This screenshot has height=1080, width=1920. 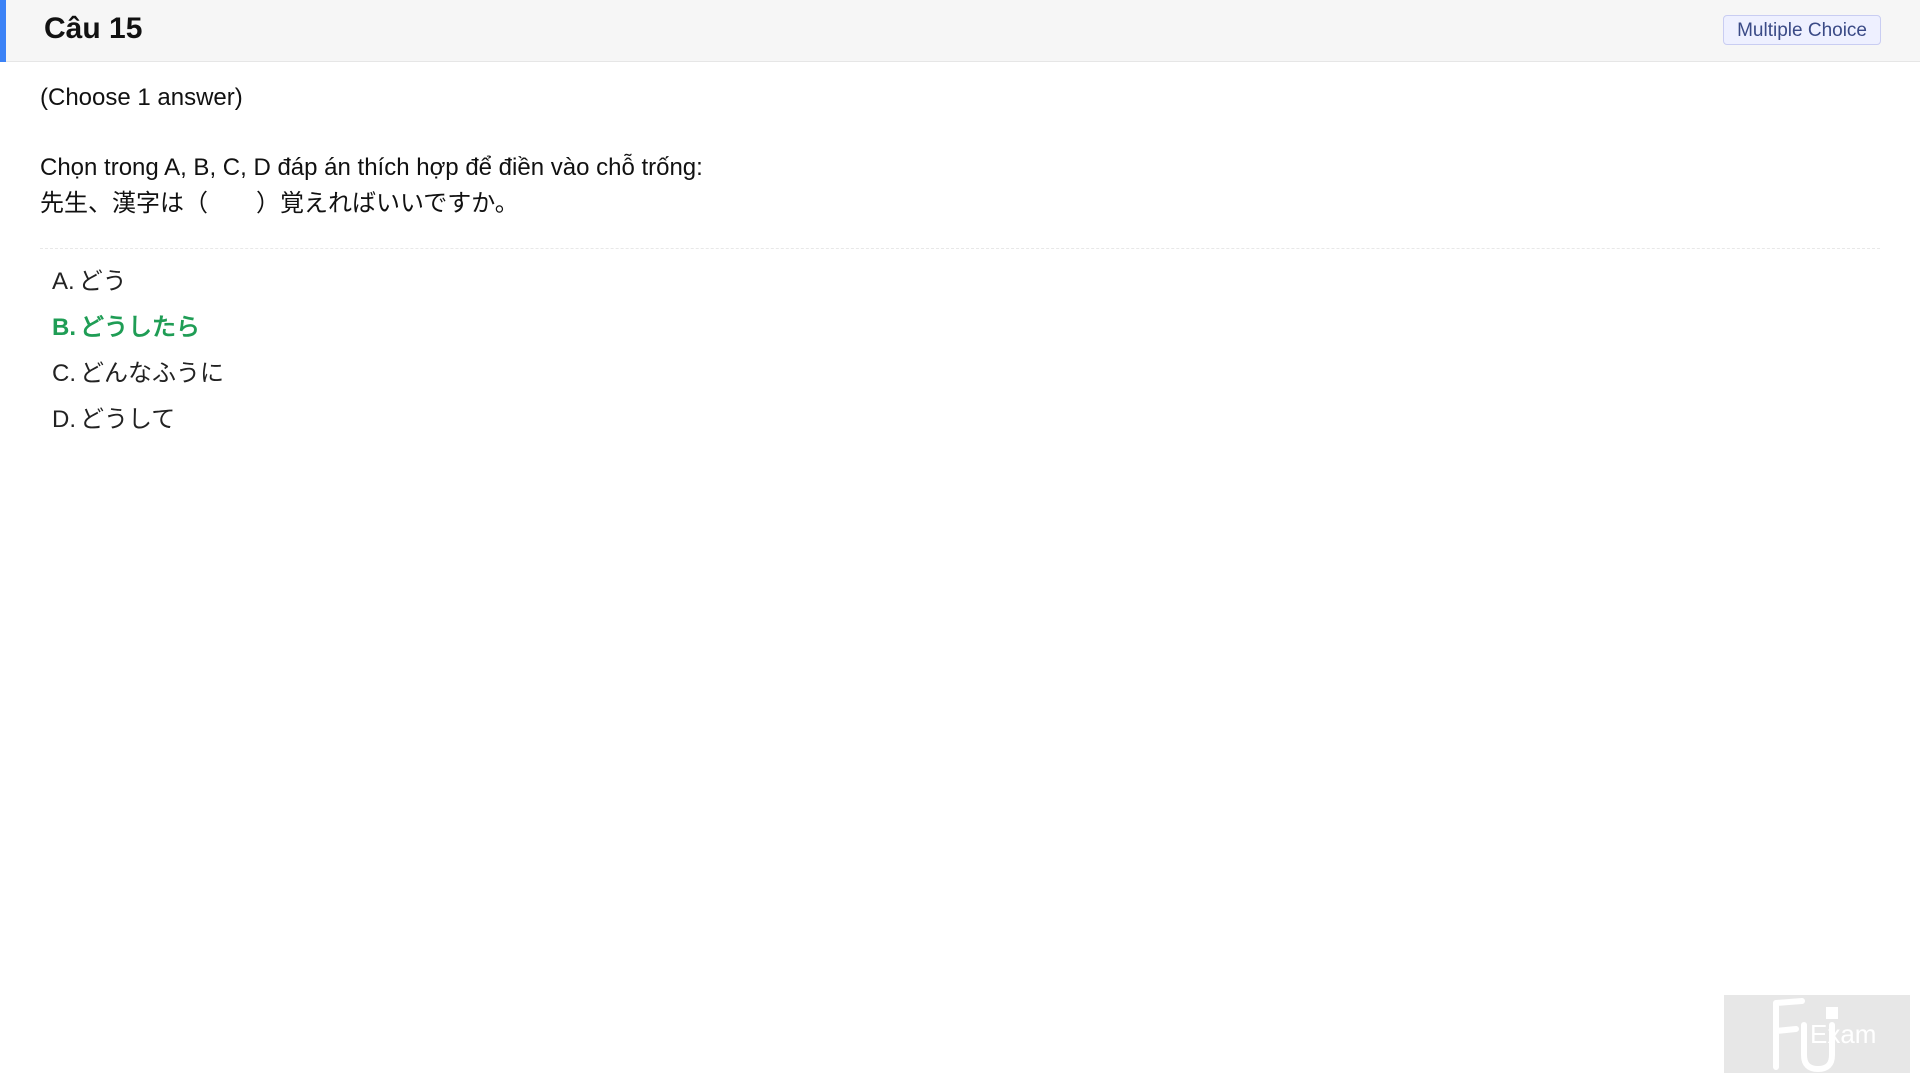 What do you see at coordinates (966, 420) in the screenshot?
I see `option-d: D. どうして` at bounding box center [966, 420].